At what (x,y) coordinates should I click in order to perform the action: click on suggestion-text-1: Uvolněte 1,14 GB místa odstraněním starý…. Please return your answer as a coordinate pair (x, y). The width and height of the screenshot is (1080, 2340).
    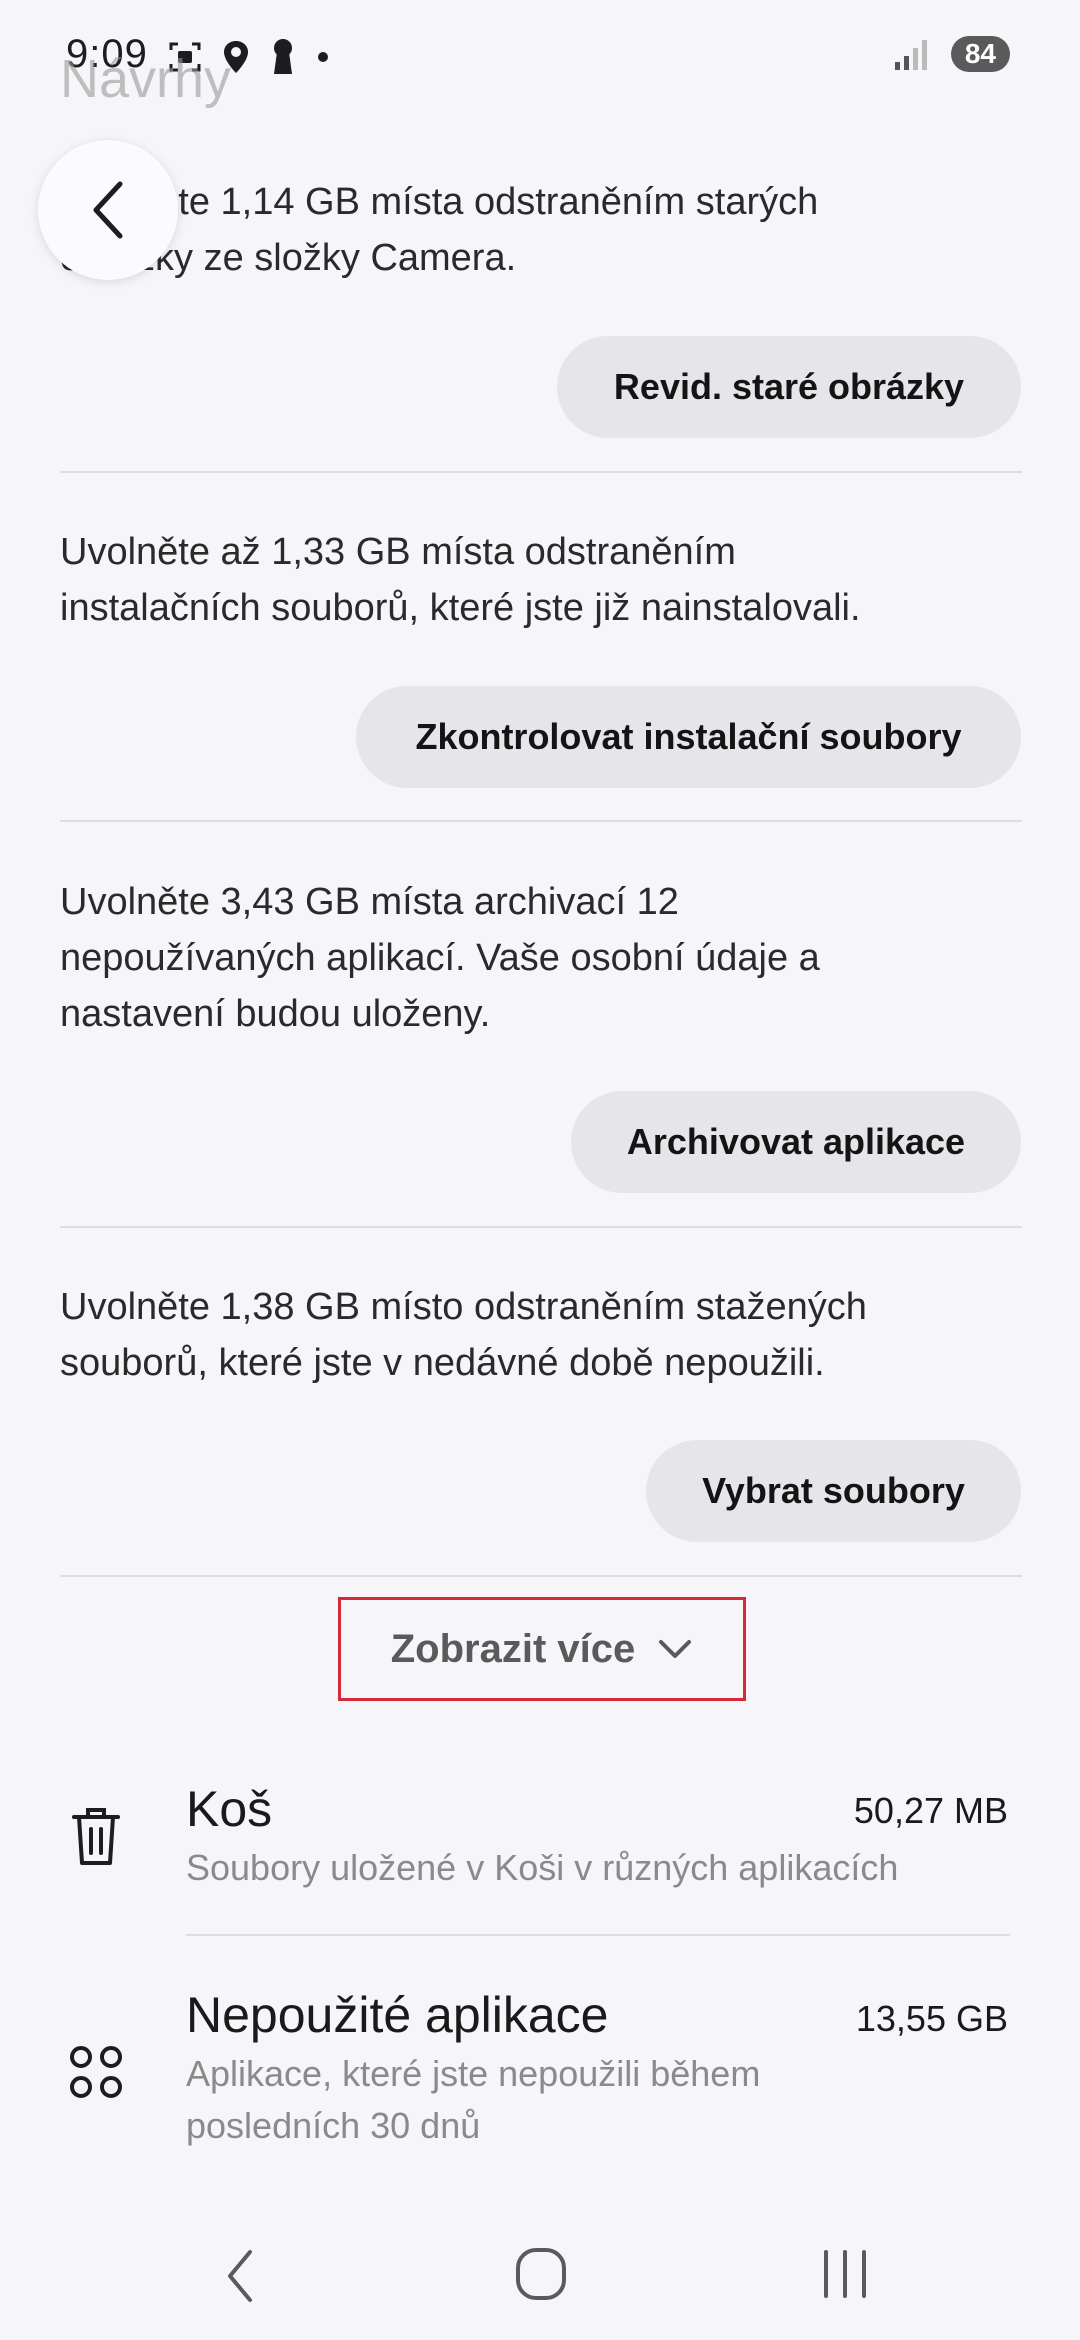
    Looking at the image, I should click on (439, 230).